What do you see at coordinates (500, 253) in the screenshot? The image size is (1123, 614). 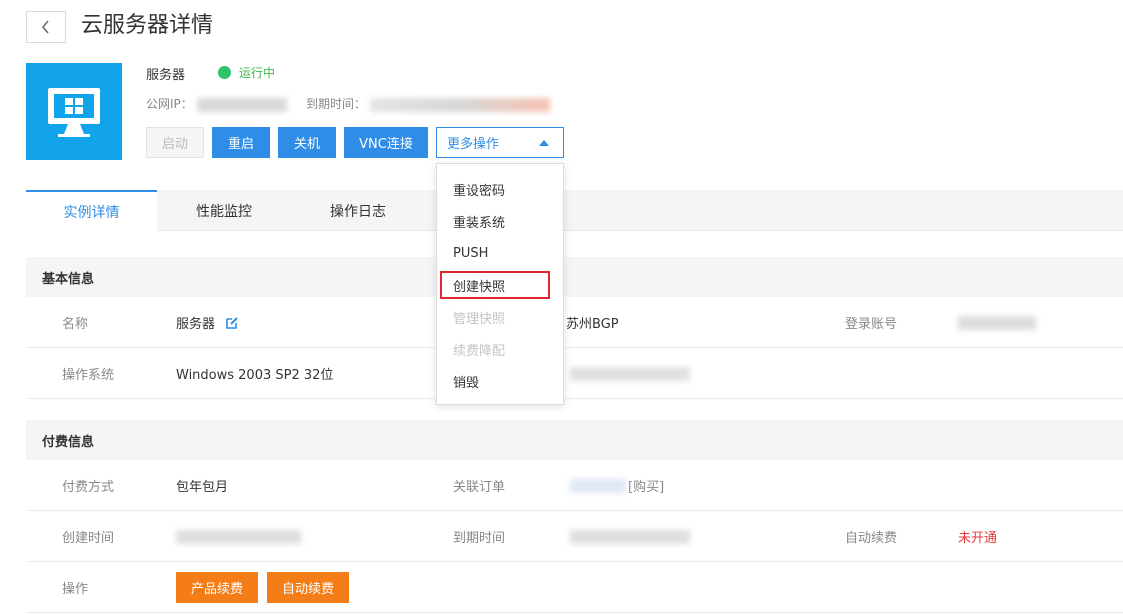 I see `menu-item-push: PUSH` at bounding box center [500, 253].